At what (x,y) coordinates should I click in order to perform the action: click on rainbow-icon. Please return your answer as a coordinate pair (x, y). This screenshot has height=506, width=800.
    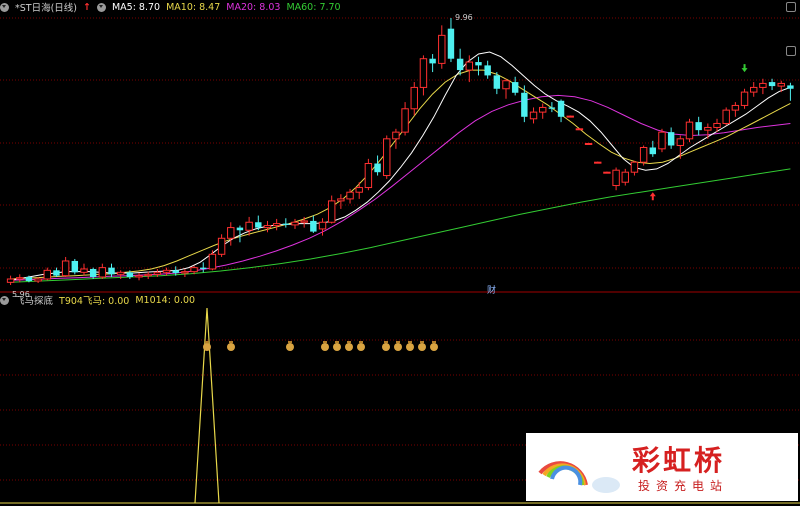
    Looking at the image, I should click on (579, 477).